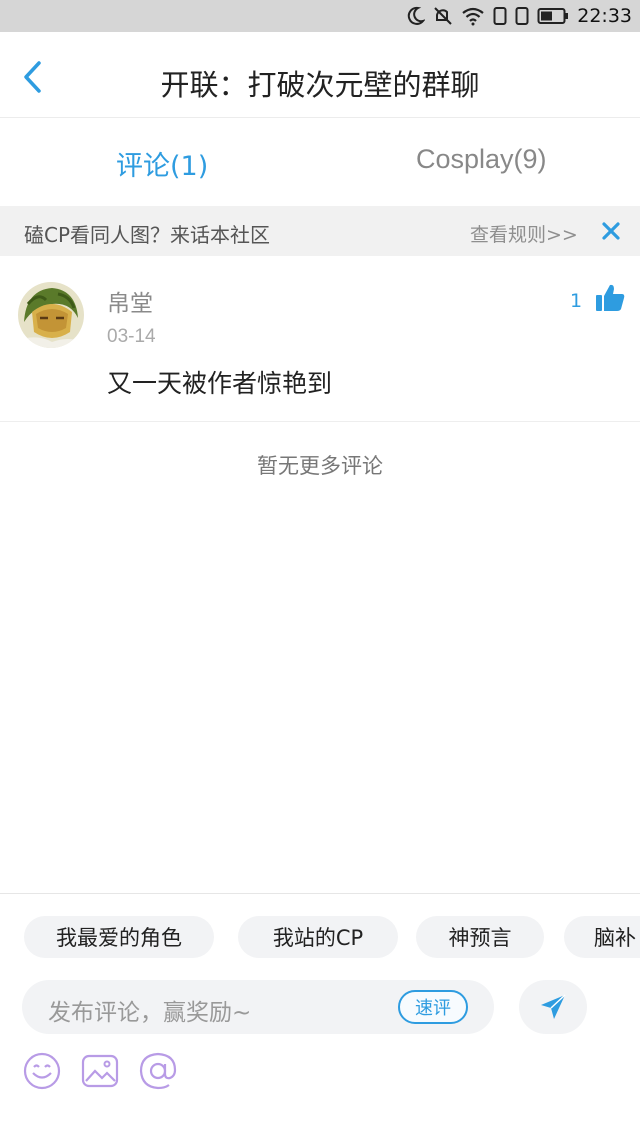  What do you see at coordinates (604, 16) in the screenshot?
I see `status-time: 22:33` at bounding box center [604, 16].